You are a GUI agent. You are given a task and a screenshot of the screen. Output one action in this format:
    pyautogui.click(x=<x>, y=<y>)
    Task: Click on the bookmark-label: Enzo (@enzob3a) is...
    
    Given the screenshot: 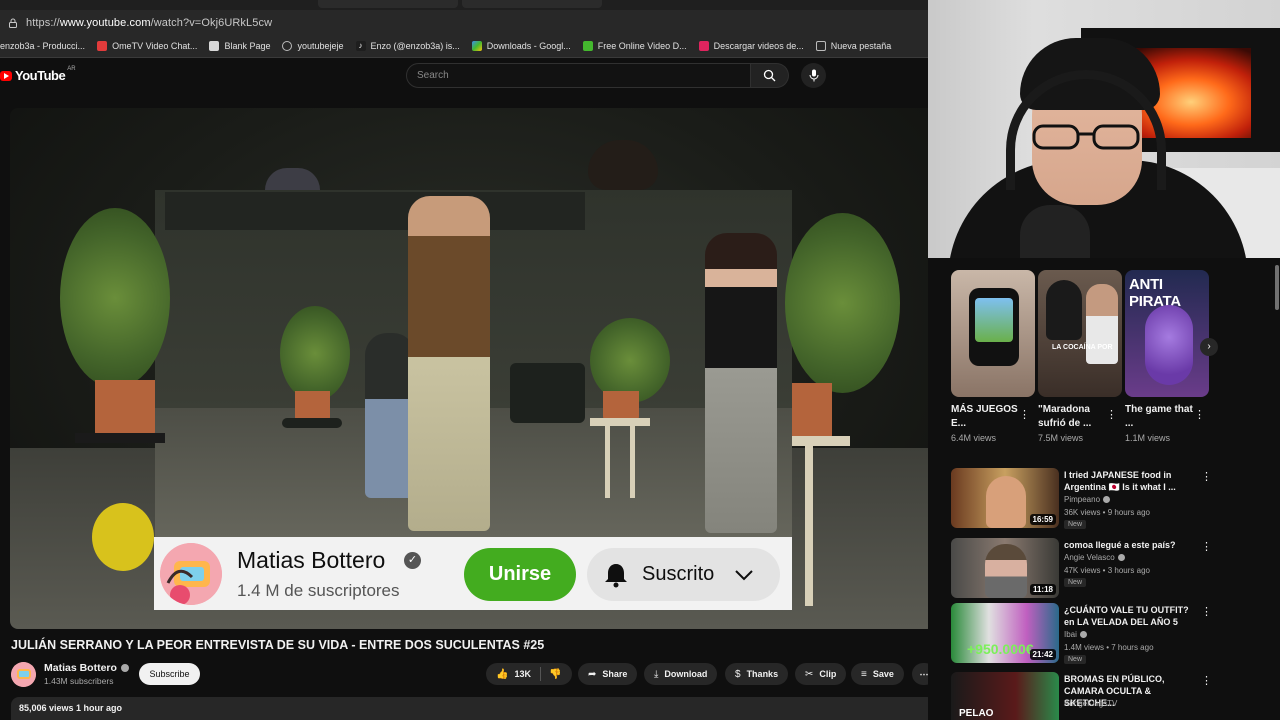 What is the action you would take?
    pyautogui.click(x=415, y=46)
    